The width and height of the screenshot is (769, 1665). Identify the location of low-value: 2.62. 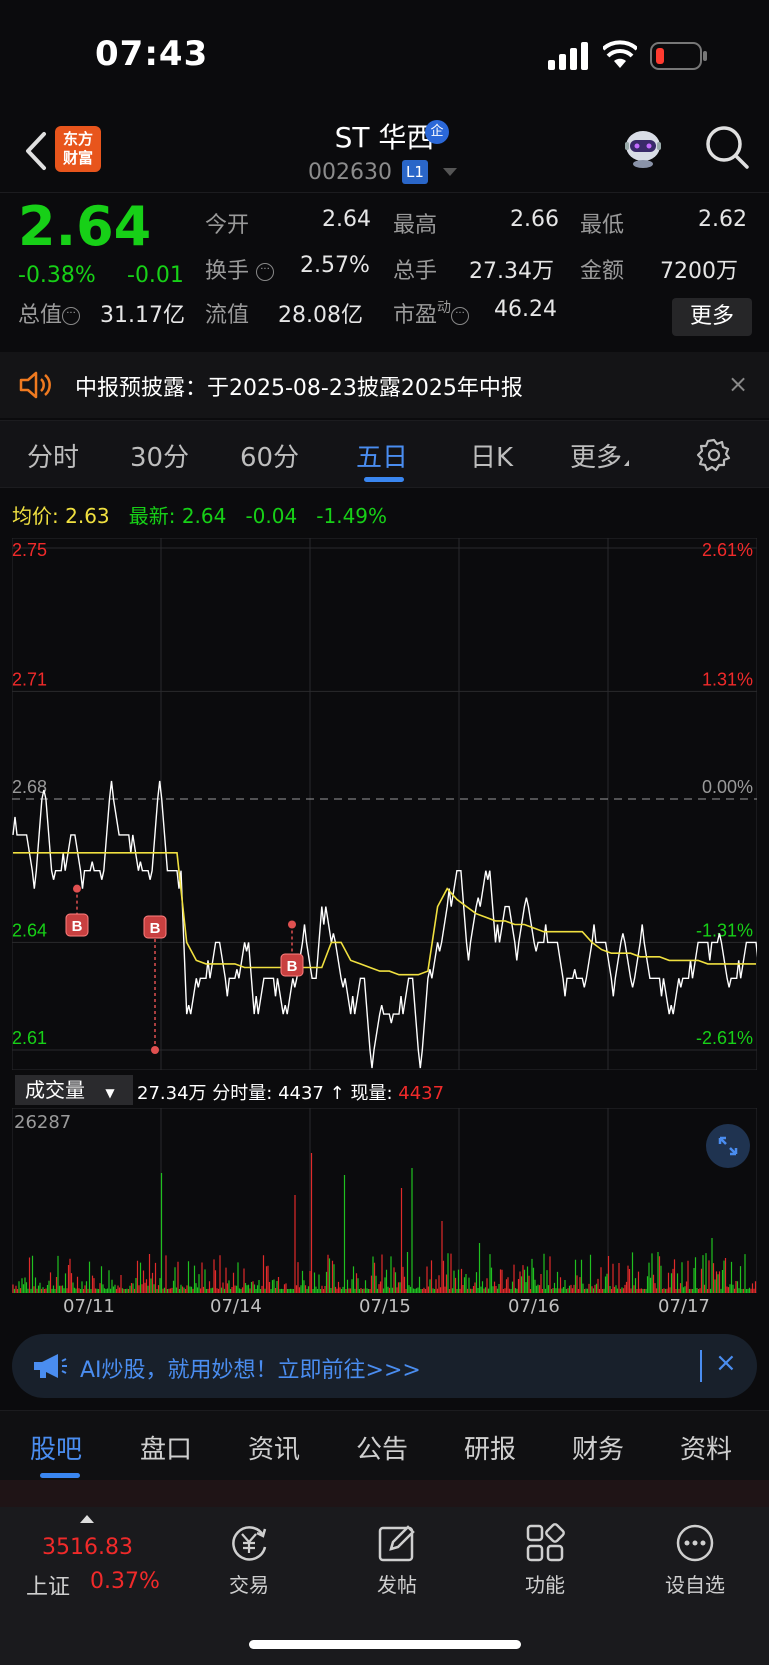
(722, 219).